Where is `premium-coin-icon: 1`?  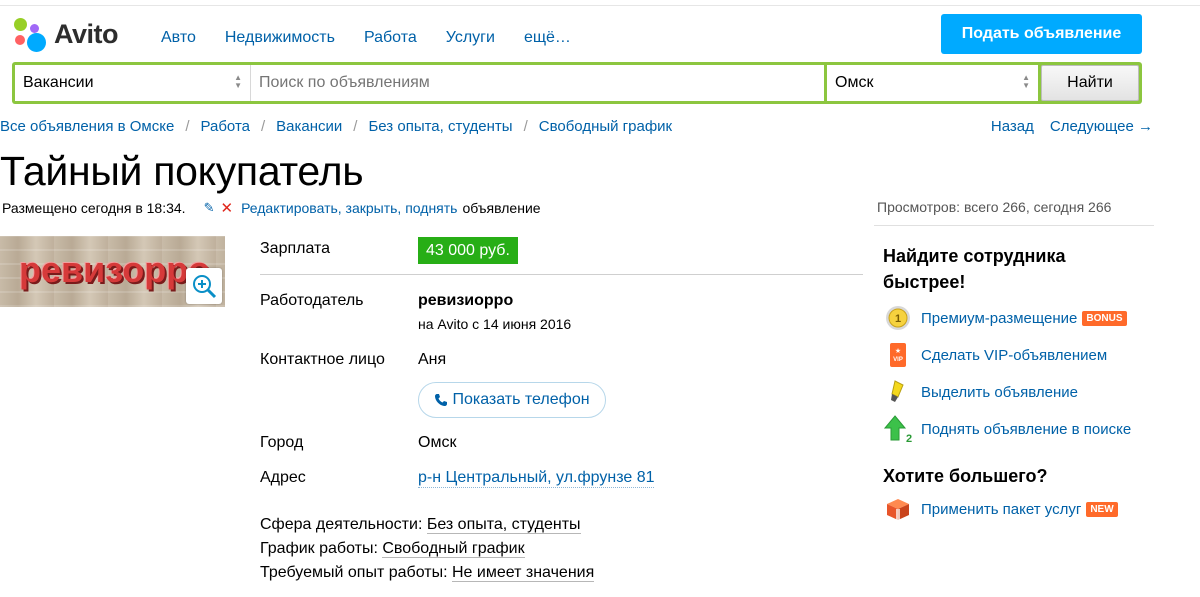
premium-coin-icon: 1 is located at coordinates (898, 318).